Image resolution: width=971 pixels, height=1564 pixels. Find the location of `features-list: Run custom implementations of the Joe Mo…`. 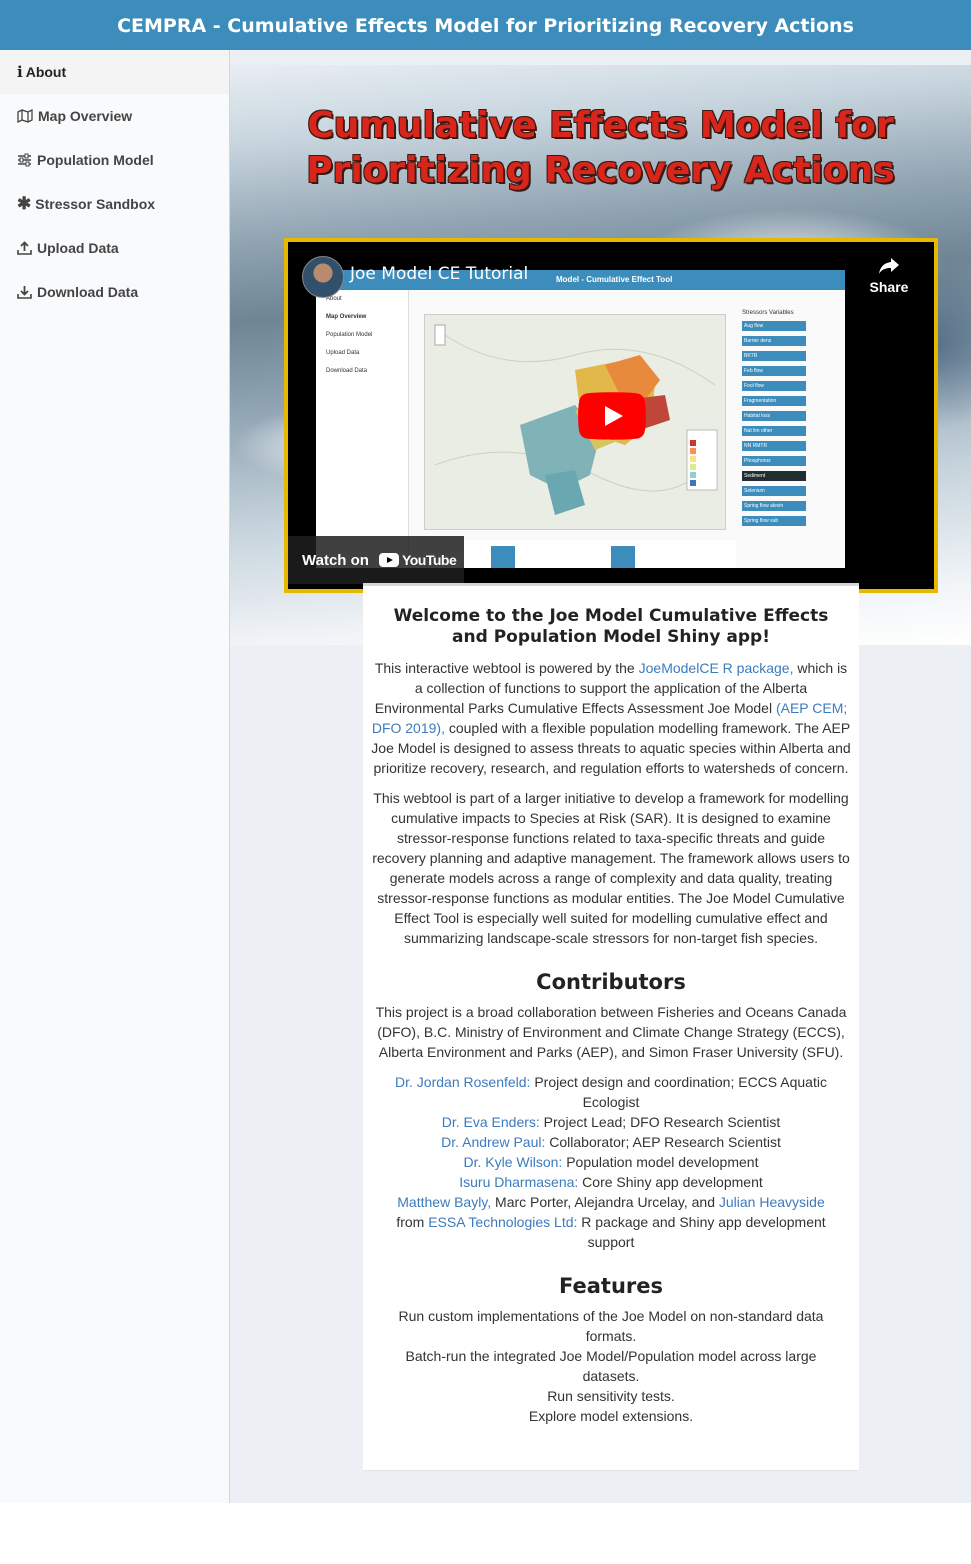

features-list: Run custom implementations of the Joe Mo… is located at coordinates (611, 1366).